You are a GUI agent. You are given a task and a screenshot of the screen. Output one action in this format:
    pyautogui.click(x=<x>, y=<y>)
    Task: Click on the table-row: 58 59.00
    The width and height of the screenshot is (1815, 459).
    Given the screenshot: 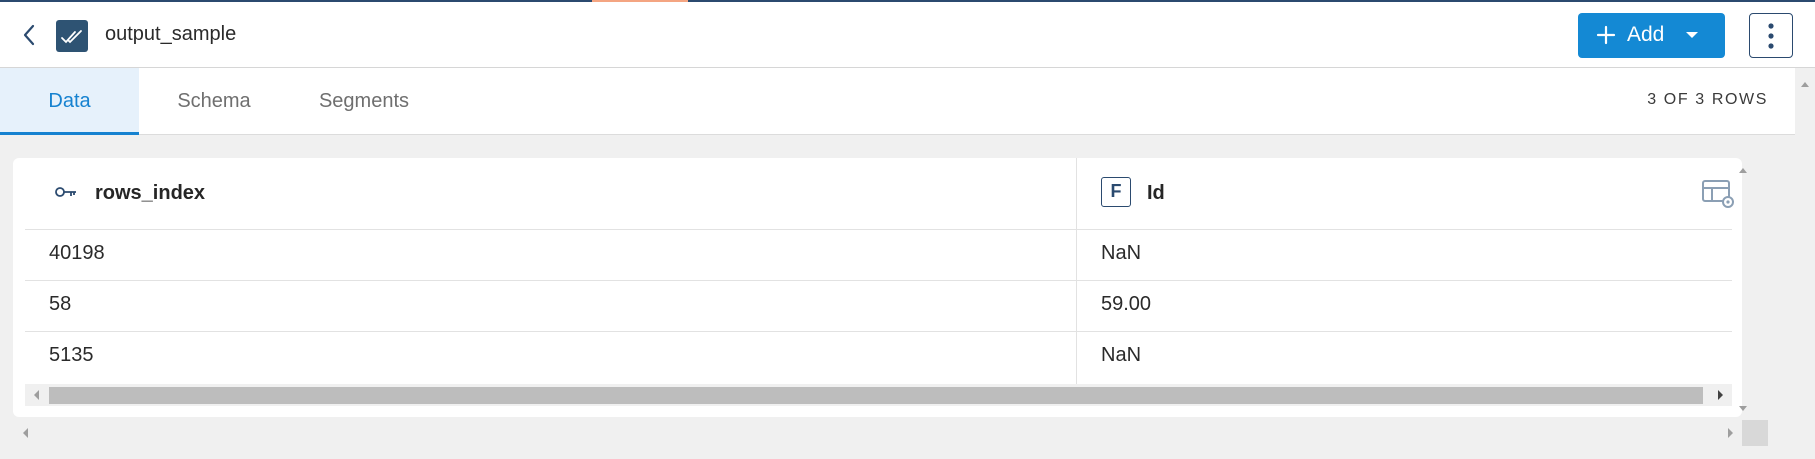 What is the action you would take?
    pyautogui.click(x=878, y=306)
    